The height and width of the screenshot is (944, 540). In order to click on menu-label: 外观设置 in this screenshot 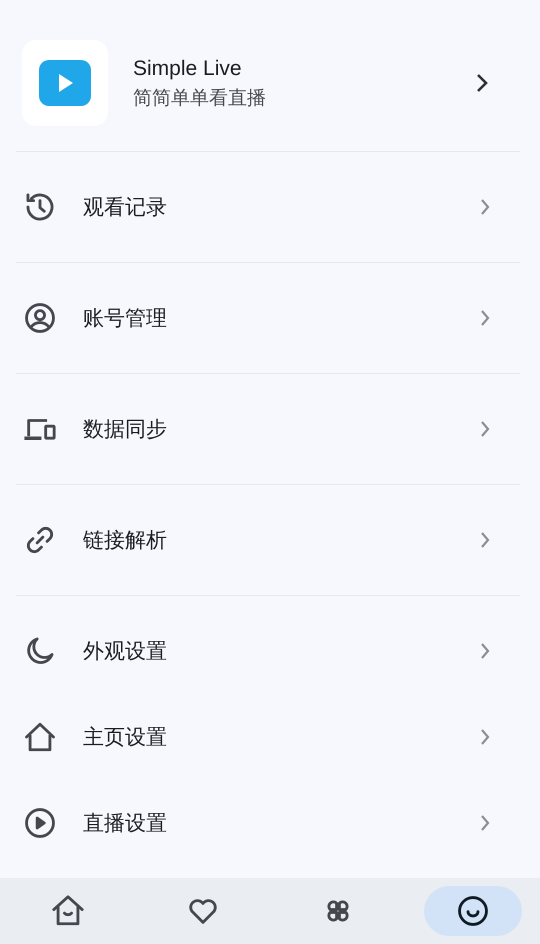, I will do `click(125, 651)`.